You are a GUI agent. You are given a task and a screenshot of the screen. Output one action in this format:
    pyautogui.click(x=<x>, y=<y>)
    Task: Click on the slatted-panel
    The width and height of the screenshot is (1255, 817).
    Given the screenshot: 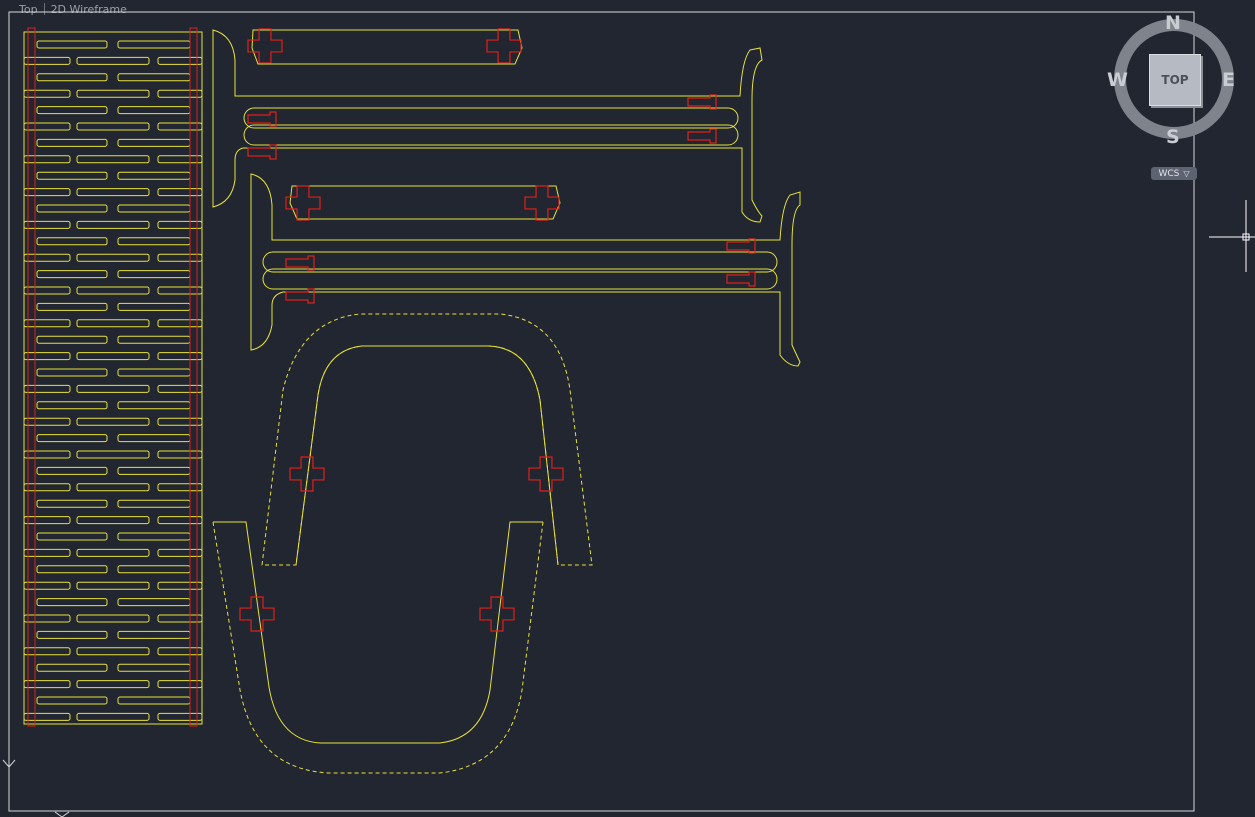 What is the action you would take?
    pyautogui.click(x=113, y=377)
    